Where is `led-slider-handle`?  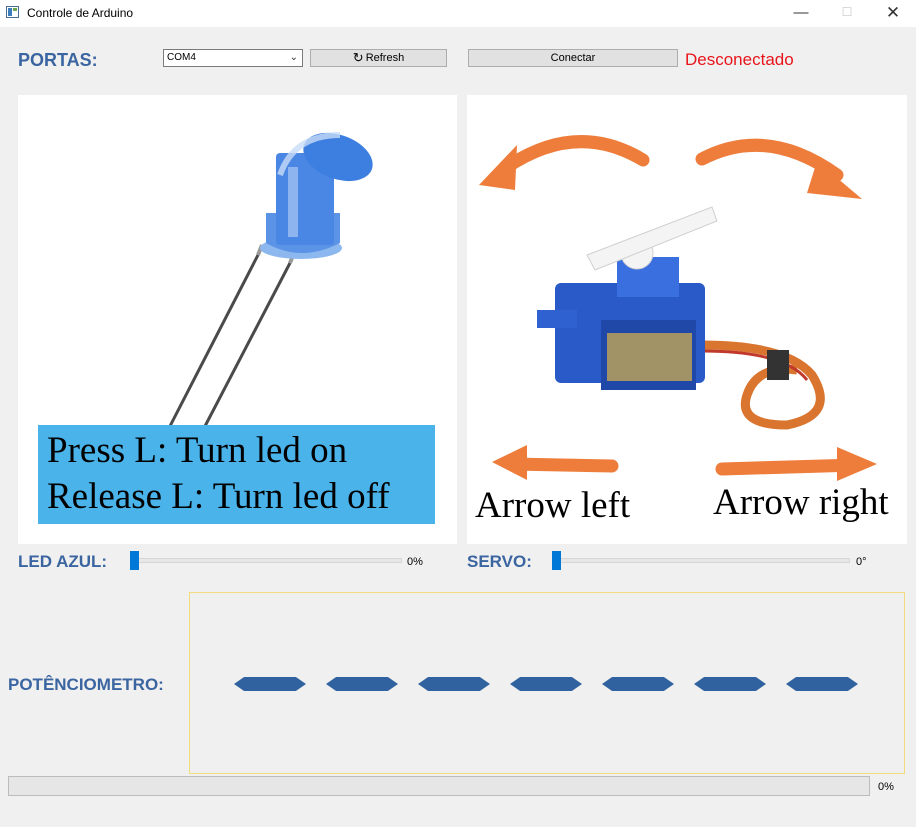 led-slider-handle is located at coordinates (134, 560).